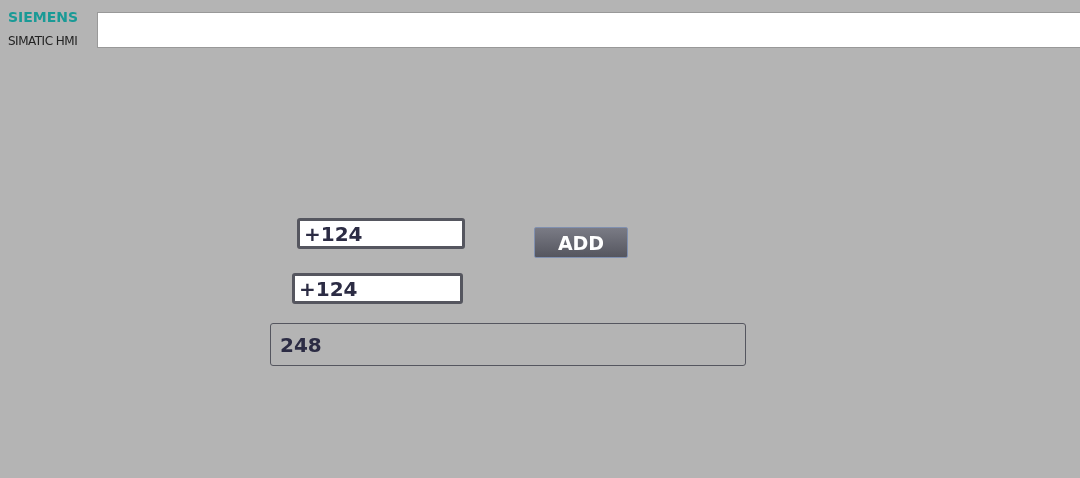  I want to click on brand-logo: SIEMENS, so click(44, 17).